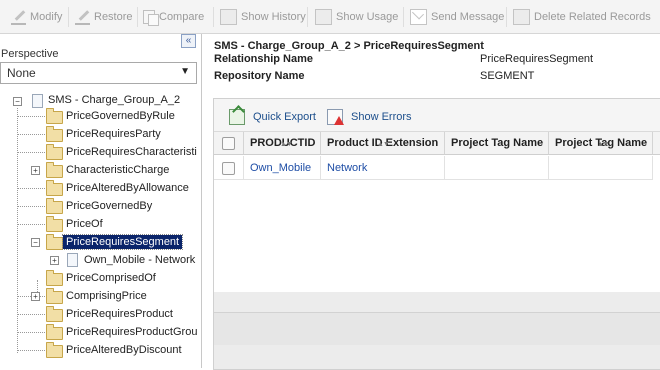  Describe the element at coordinates (151, 18) in the screenshot. I see `compare-icon` at that location.